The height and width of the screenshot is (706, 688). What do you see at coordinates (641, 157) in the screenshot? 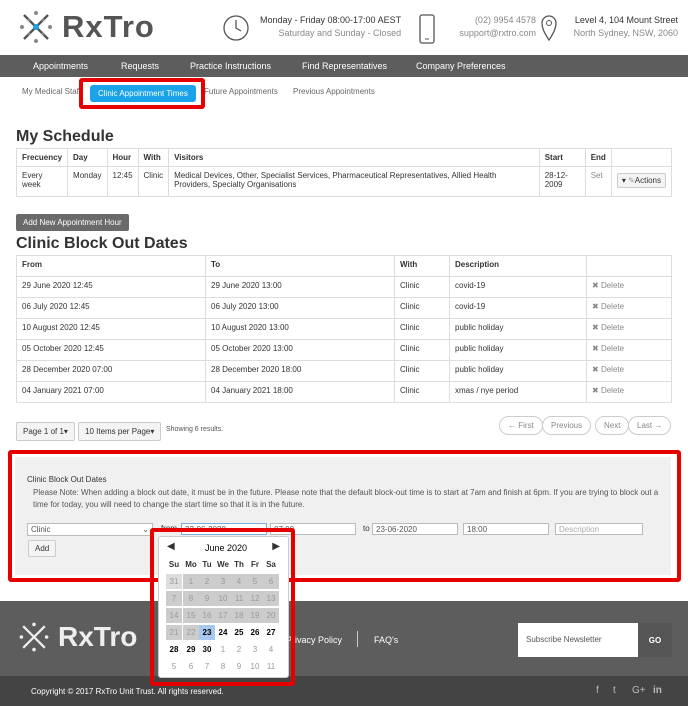
I see `col-actions` at bounding box center [641, 157].